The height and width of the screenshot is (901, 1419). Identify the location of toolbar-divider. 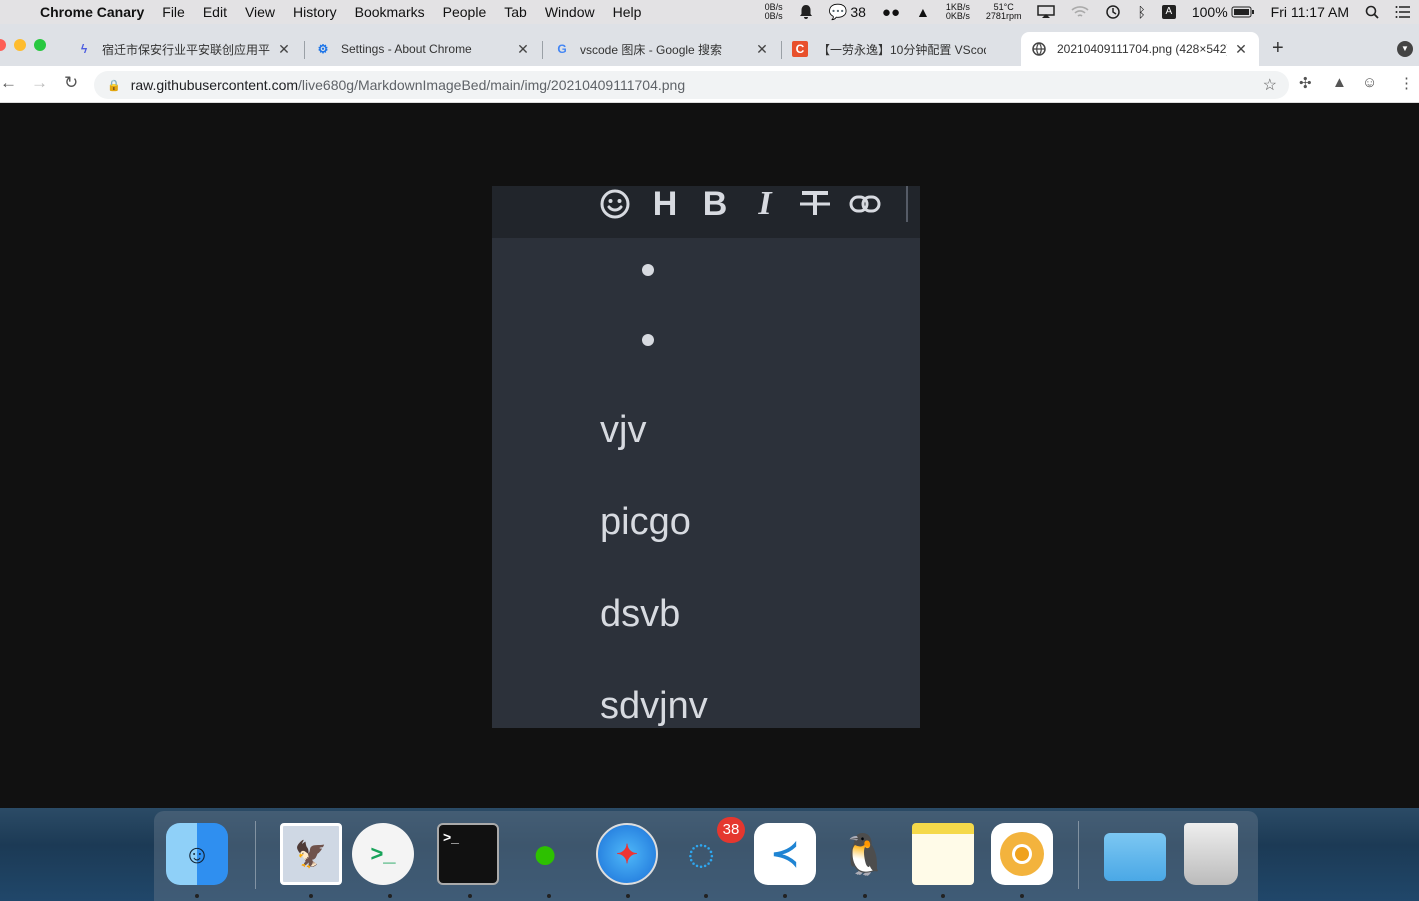
(907, 204).